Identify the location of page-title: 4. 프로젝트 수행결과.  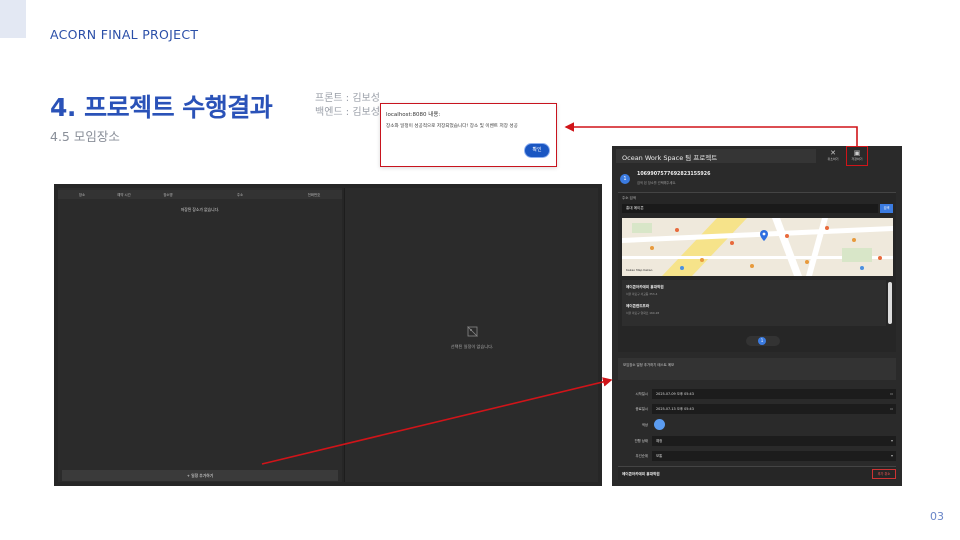
(161, 107).